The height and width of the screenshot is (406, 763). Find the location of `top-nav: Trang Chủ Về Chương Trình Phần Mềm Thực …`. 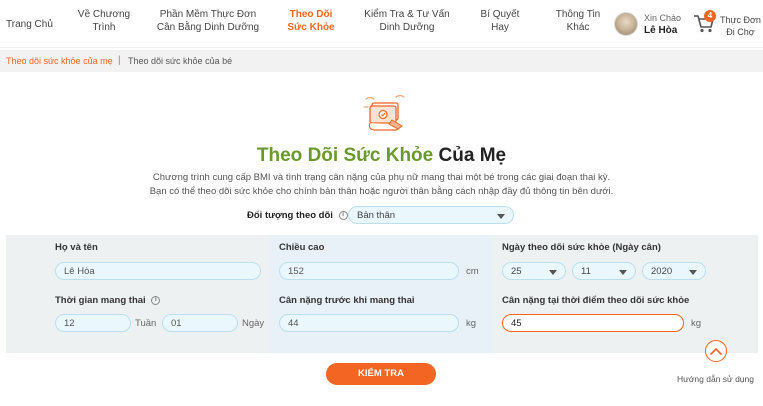

top-nav: Trang Chủ Về Chương Trình Phần Mềm Thực … is located at coordinates (381, 24).